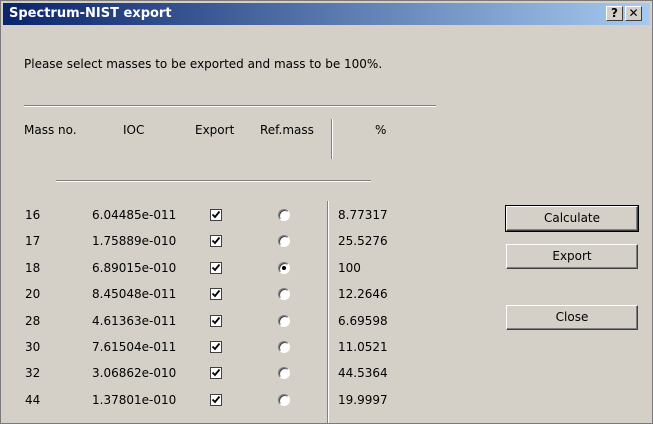 Image resolution: width=653 pixels, height=424 pixels. Describe the element at coordinates (381, 130) in the screenshot. I see `column-header-percent: %` at that location.